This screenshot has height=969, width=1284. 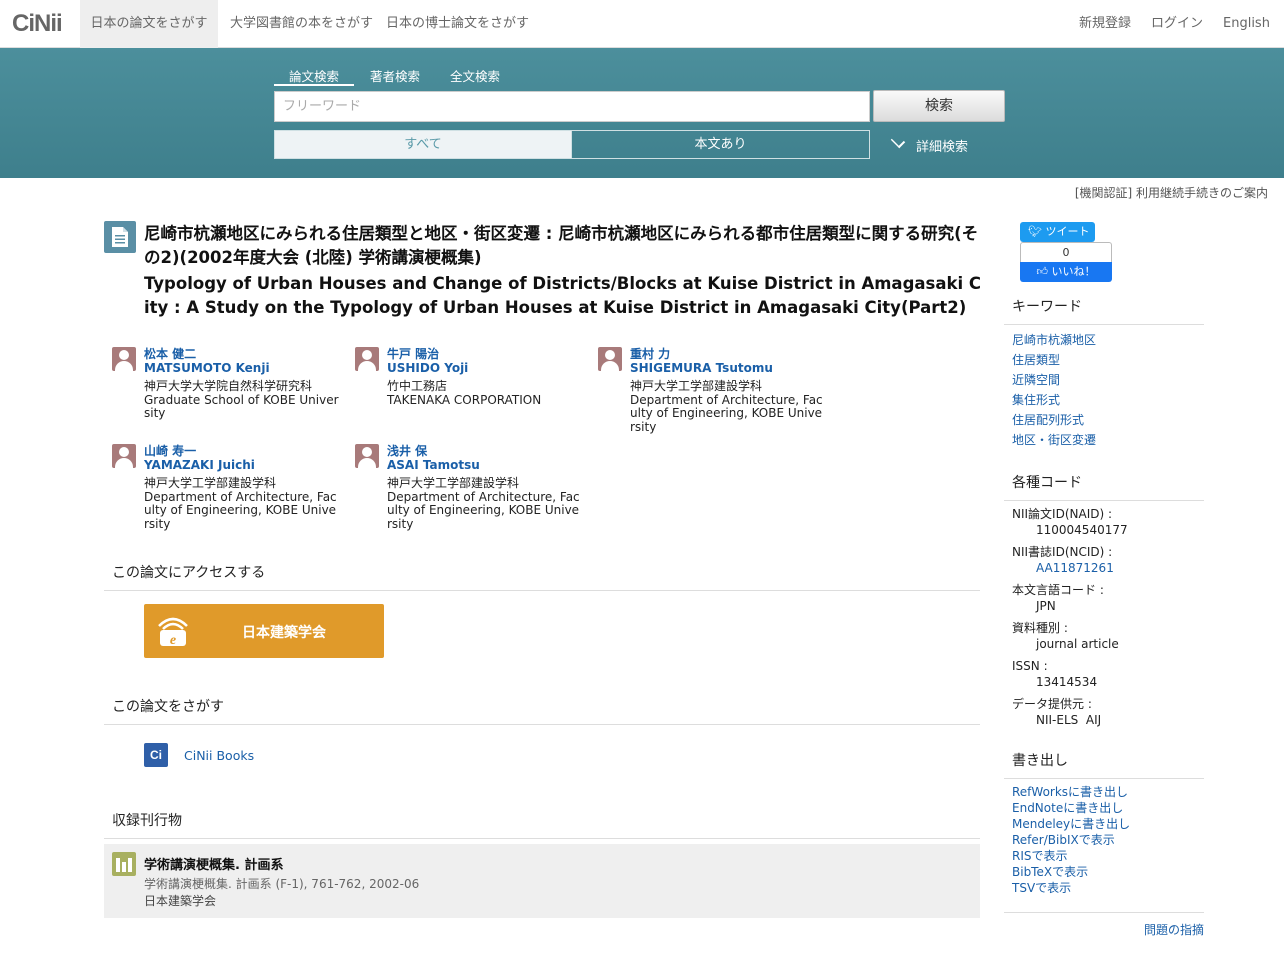 I want to click on naid-value: 110004540177, so click(x=1082, y=530).